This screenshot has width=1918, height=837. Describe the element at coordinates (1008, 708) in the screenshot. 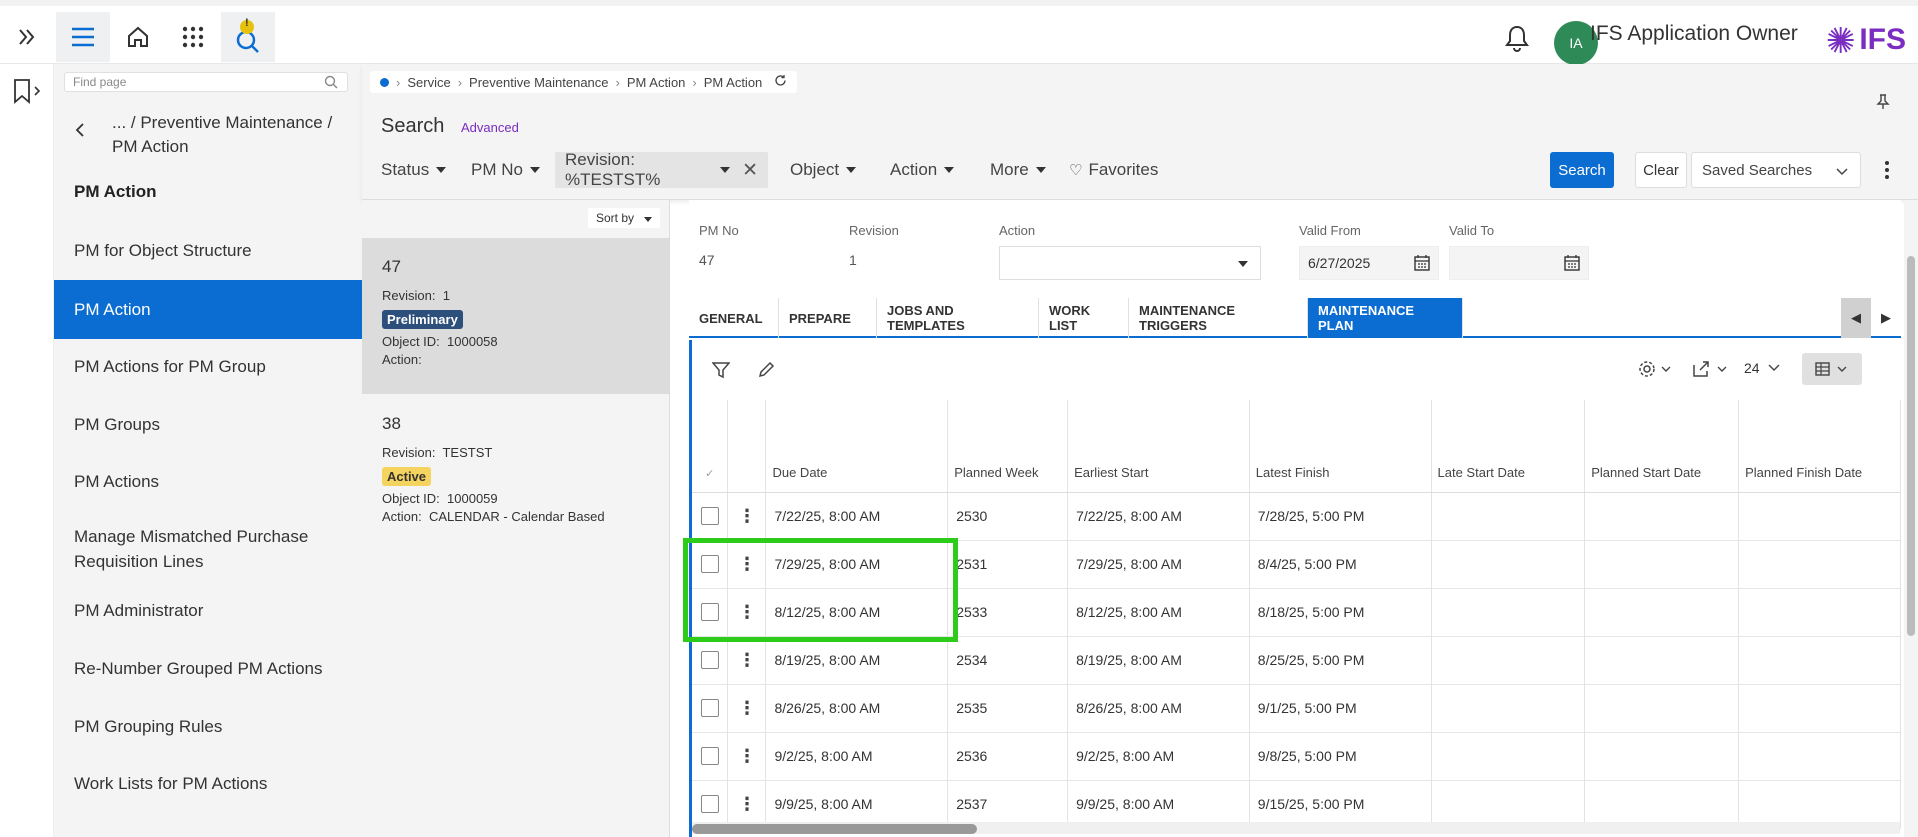

I see `cell-planned-week: 2535` at that location.